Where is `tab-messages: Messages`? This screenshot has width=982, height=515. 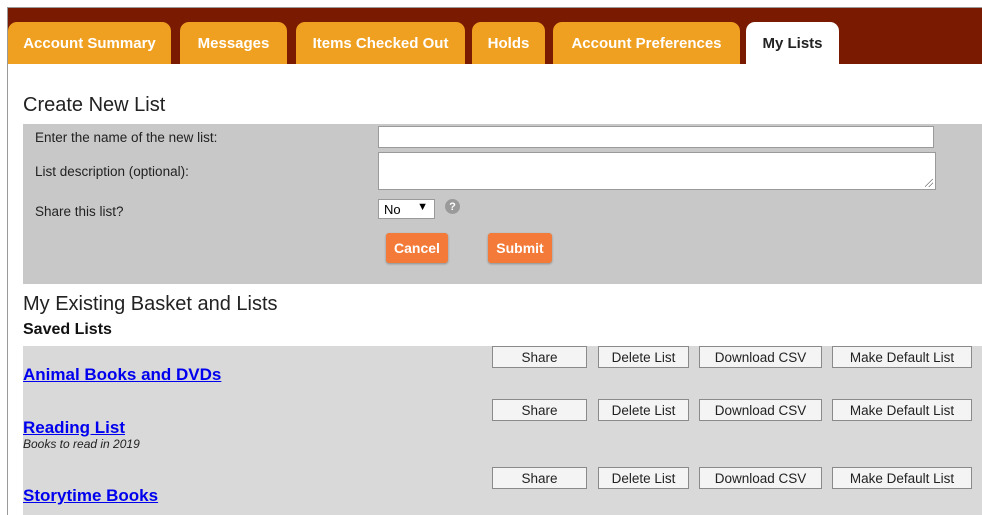 tab-messages: Messages is located at coordinates (233, 43).